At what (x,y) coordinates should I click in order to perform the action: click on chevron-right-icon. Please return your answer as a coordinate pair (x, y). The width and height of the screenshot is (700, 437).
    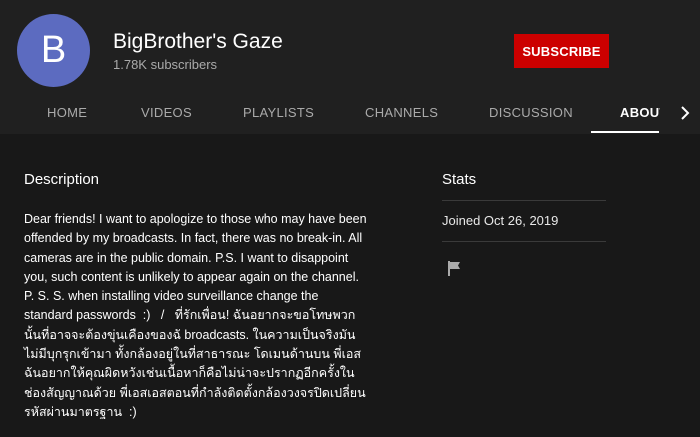
    Looking at the image, I should click on (685, 113).